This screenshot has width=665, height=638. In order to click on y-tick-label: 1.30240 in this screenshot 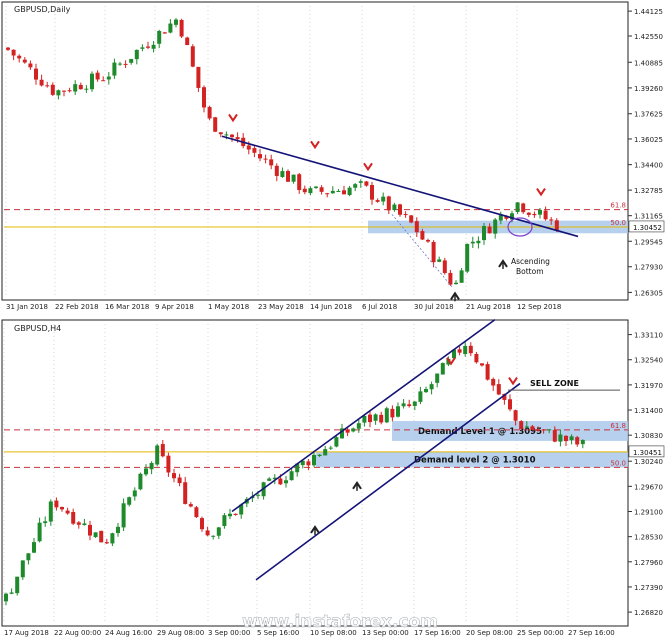, I will do `click(648, 462)`.